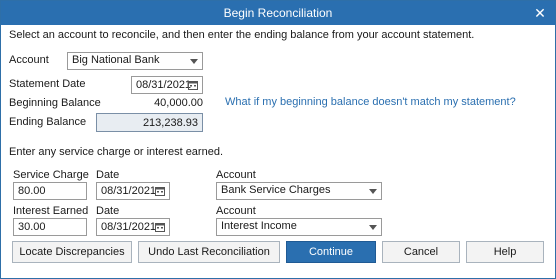 The image size is (556, 279). Describe the element at coordinates (129, 191) in the screenshot. I see `service-charge-date-value: 08/31/2021` at that location.